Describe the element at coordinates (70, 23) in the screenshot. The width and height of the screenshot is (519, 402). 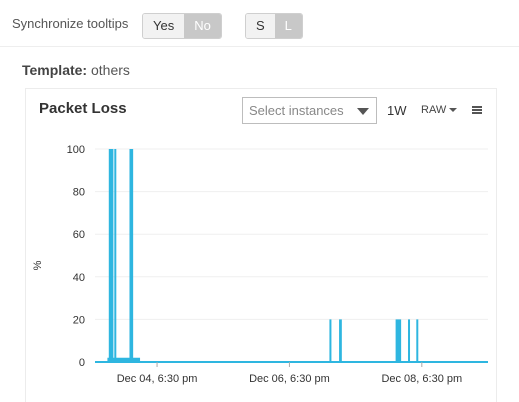
I see `sync-tooltips-label: Synchronize tooltips` at that location.